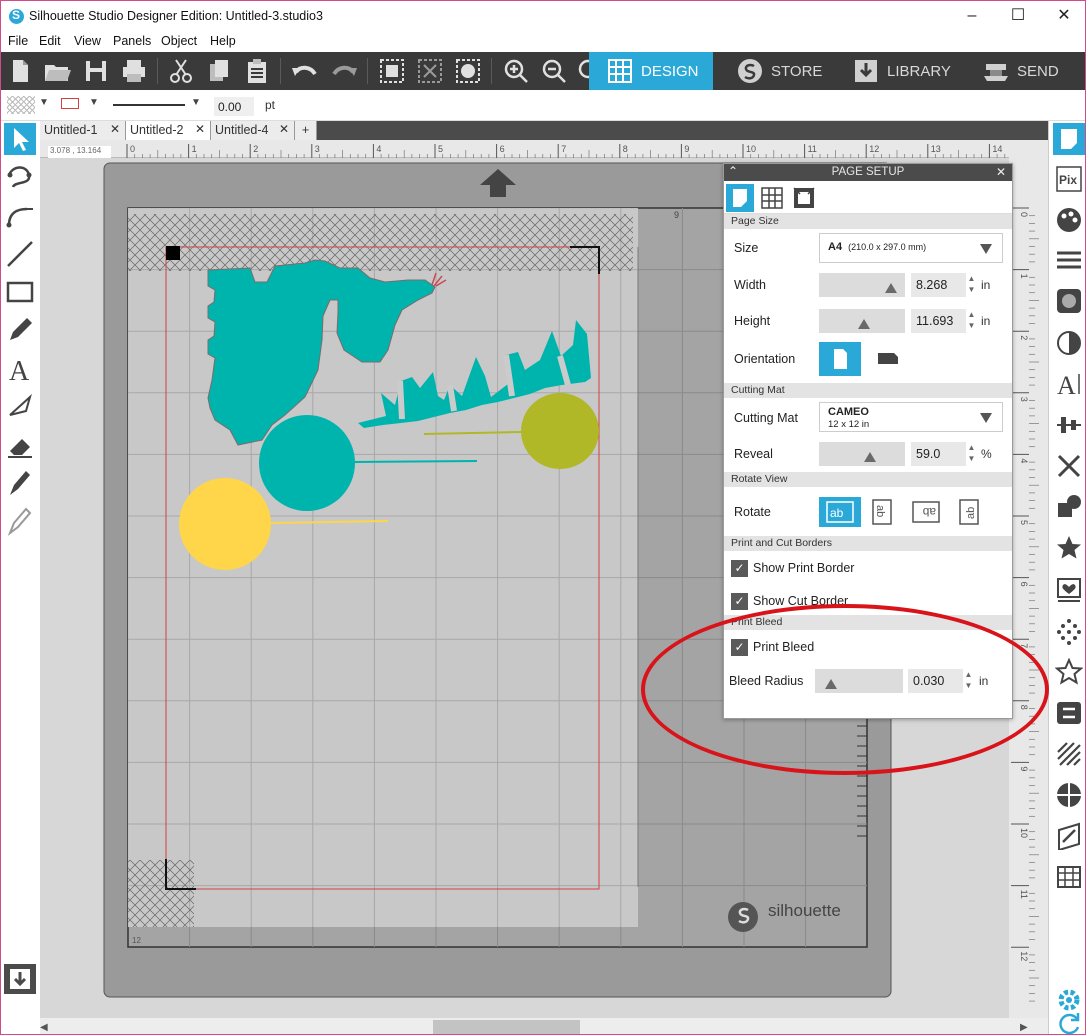  I want to click on copy-icon, so click(219, 71).